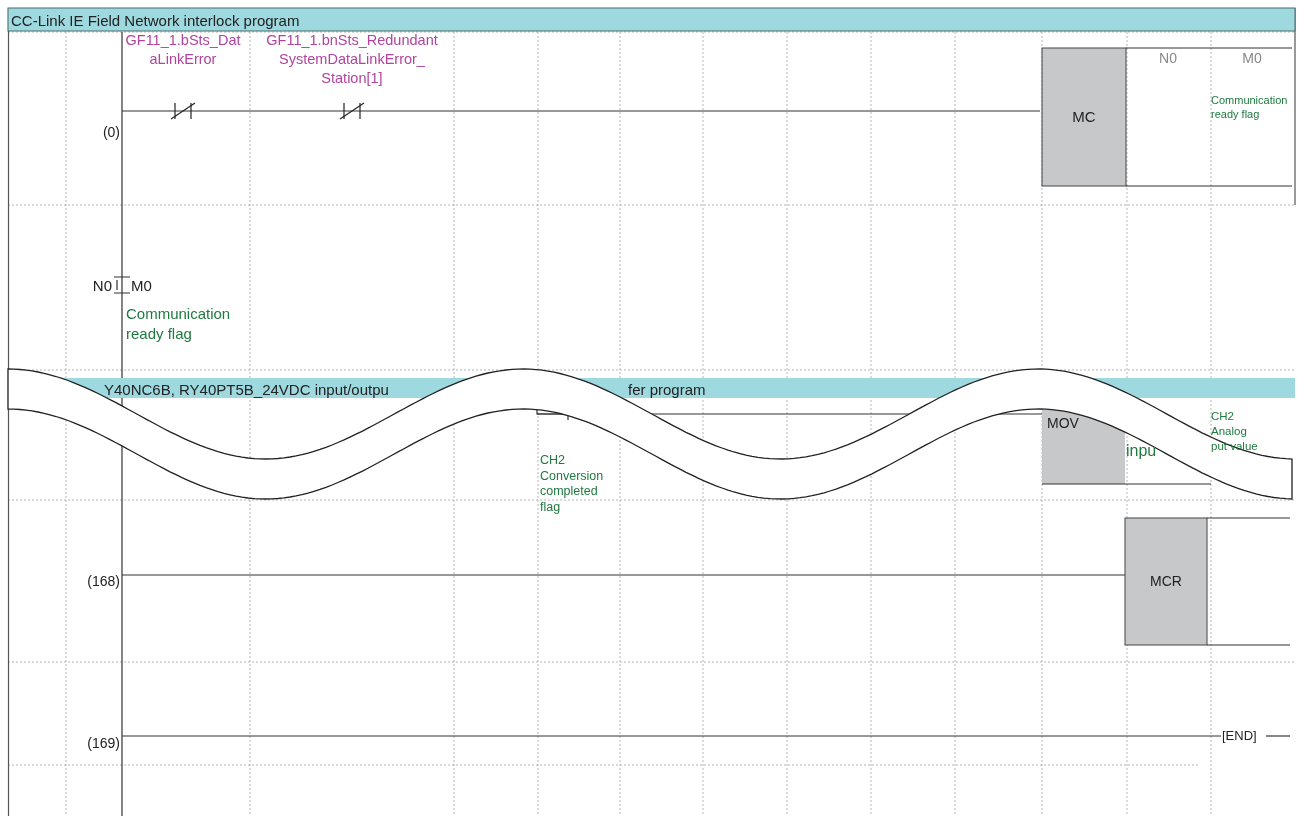 The image size is (1299, 816). Describe the element at coordinates (1166, 581) in the screenshot. I see `instruction-name: MCR` at that location.